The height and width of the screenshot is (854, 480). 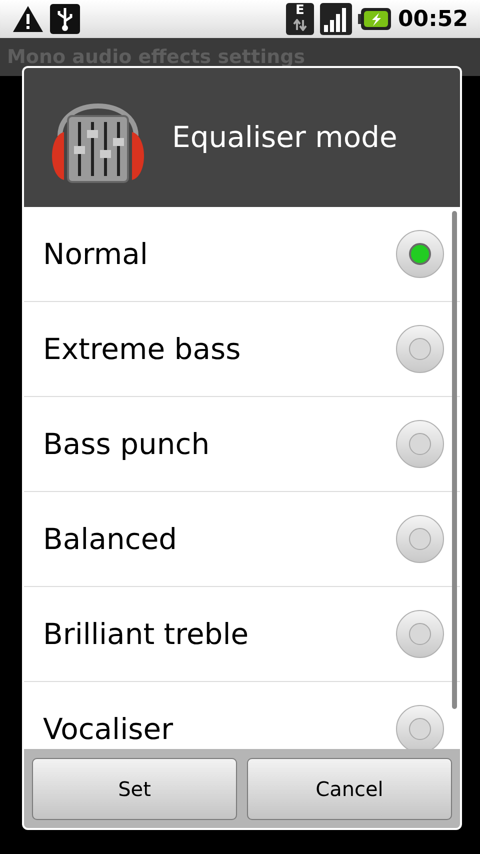 What do you see at coordinates (28, 19) in the screenshot?
I see `warning-icon` at bounding box center [28, 19].